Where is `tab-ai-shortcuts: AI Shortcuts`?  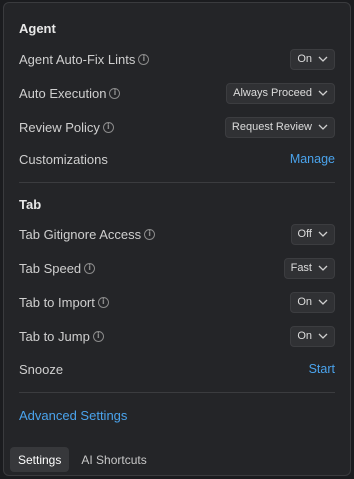 tab-ai-shortcuts: AI Shortcuts is located at coordinates (113, 459).